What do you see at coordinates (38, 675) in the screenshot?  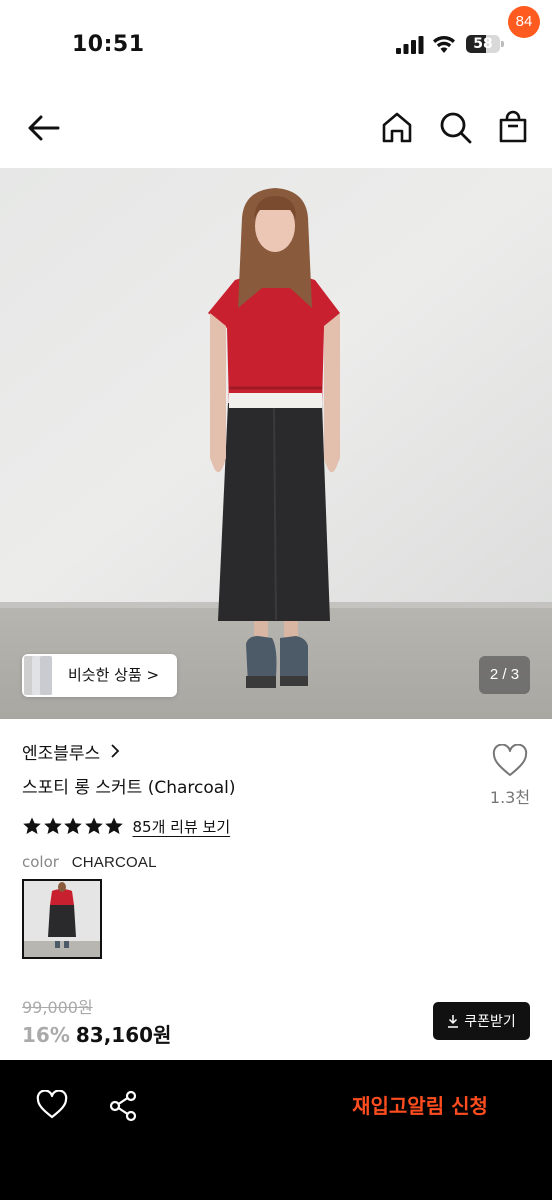 I see `similar-thumbnails` at bounding box center [38, 675].